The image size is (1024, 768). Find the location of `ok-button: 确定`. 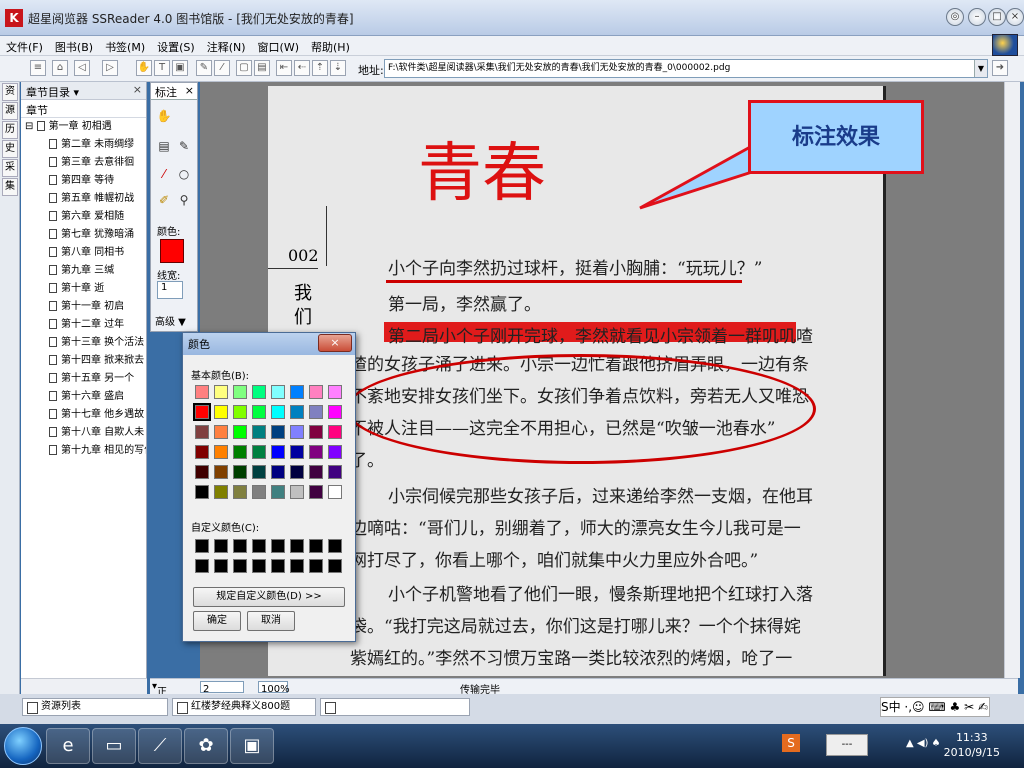

ok-button: 确定 is located at coordinates (217, 621).